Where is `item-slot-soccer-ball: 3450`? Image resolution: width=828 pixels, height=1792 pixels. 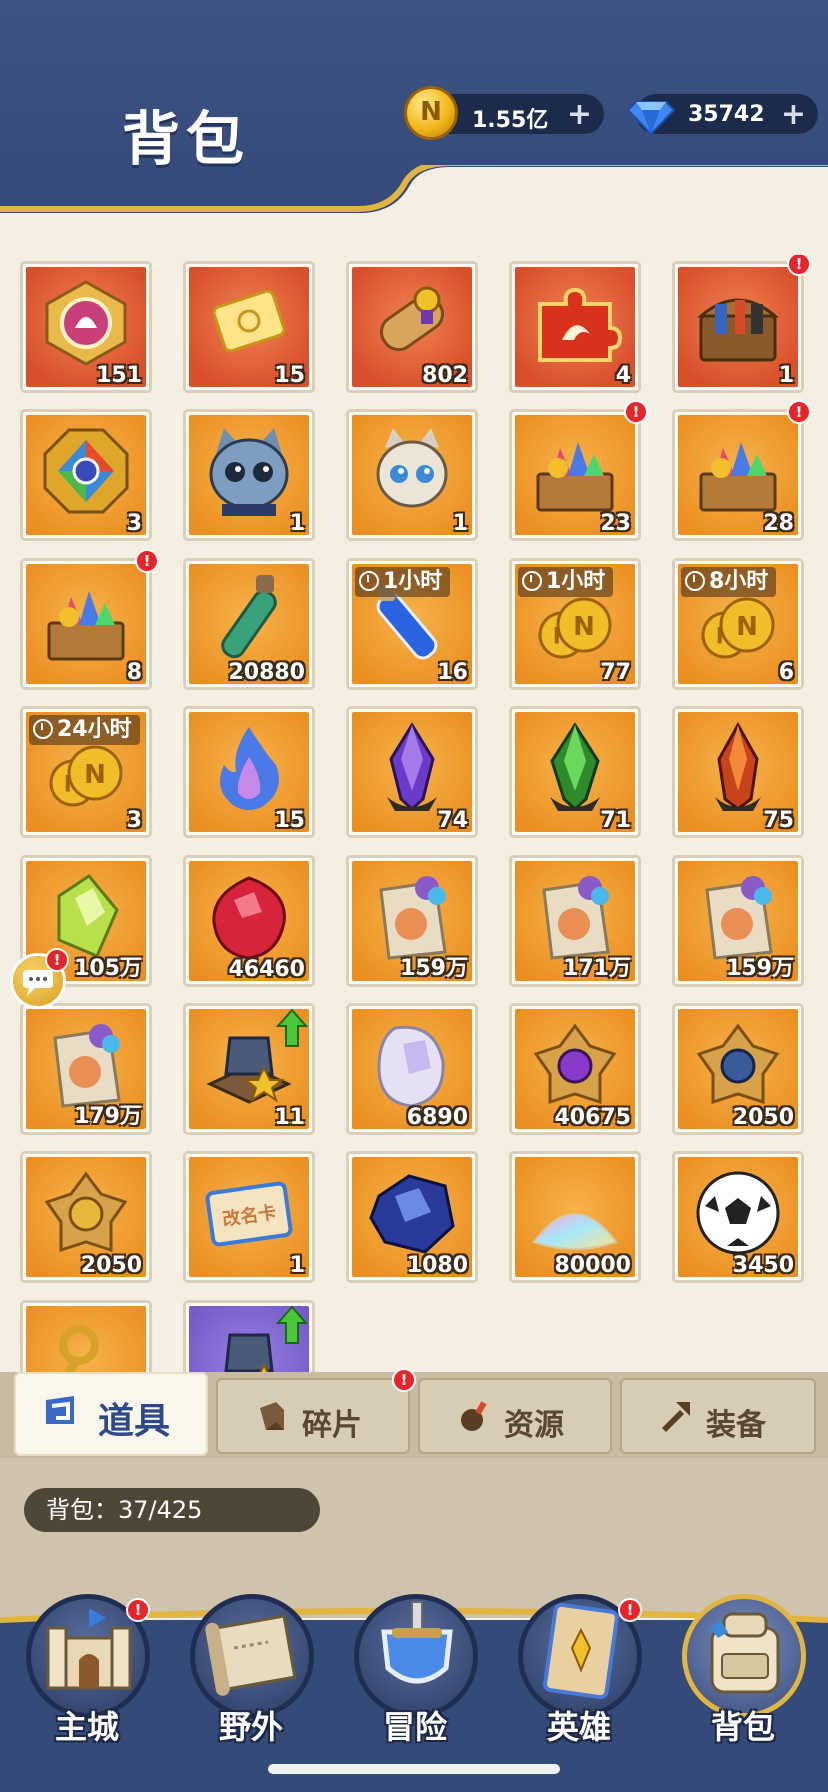
item-slot-soccer-ball: 3450 is located at coordinates (738, 1217).